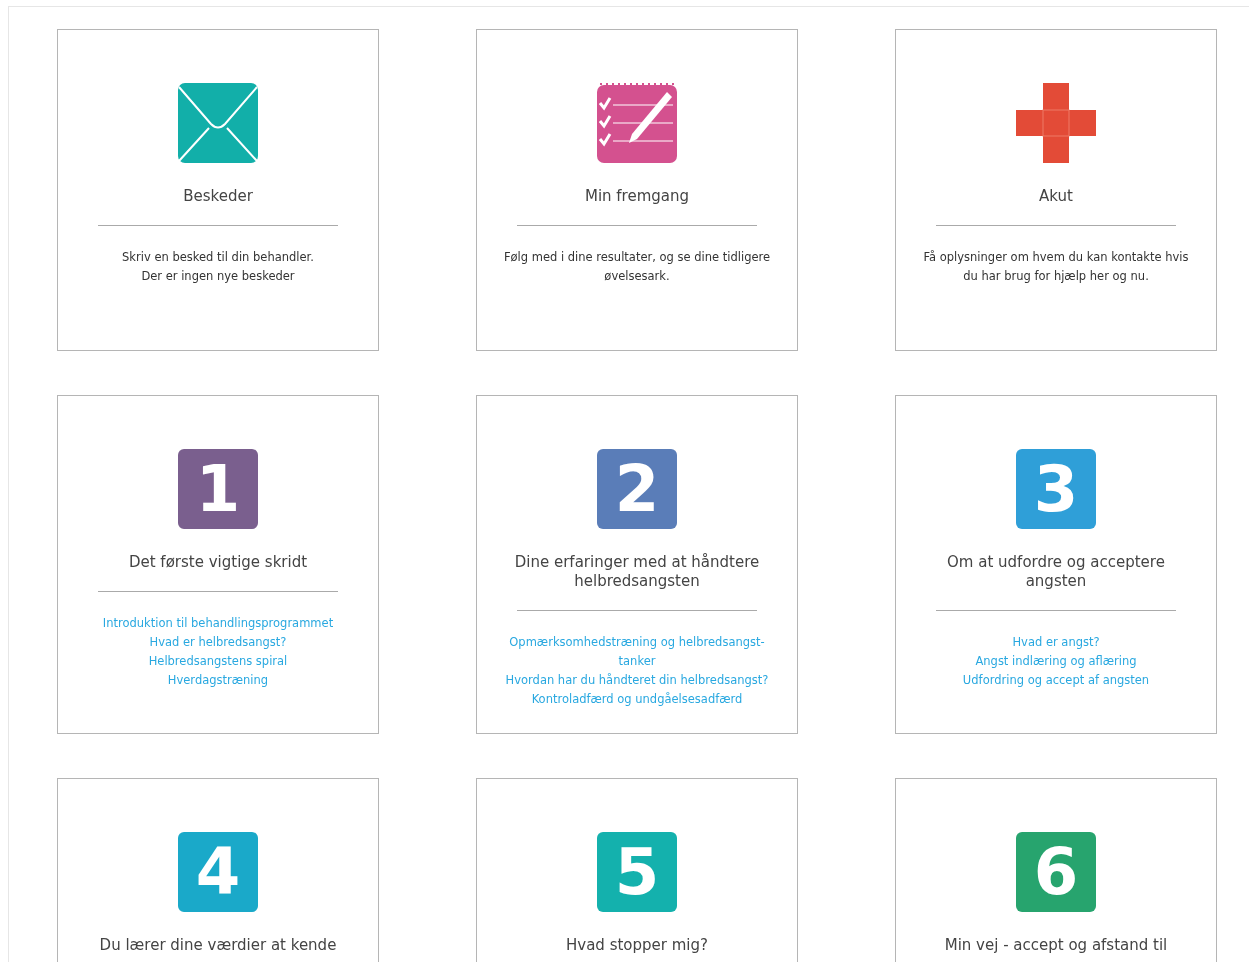  Describe the element at coordinates (637, 945) in the screenshot. I see `card-title: Hvad stopper mig?` at that location.